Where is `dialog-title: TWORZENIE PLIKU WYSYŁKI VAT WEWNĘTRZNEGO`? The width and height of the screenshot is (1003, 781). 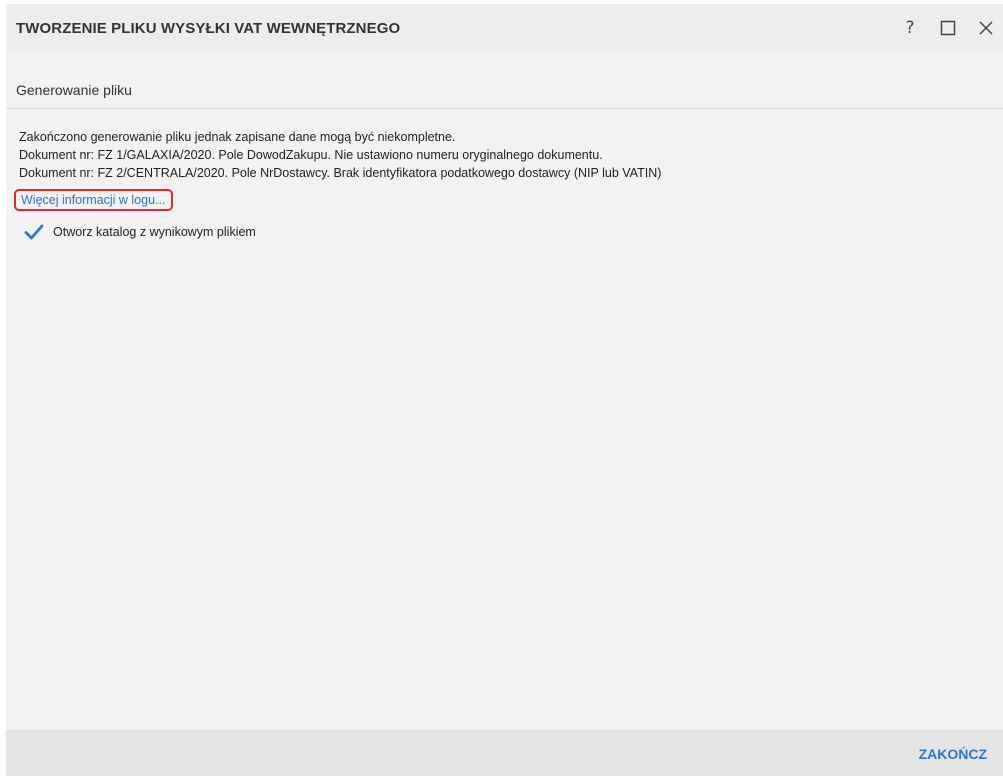 dialog-title: TWORZENIE PLIKU WYSYŁKI VAT WEWNĘTRZNEGO is located at coordinates (208, 28).